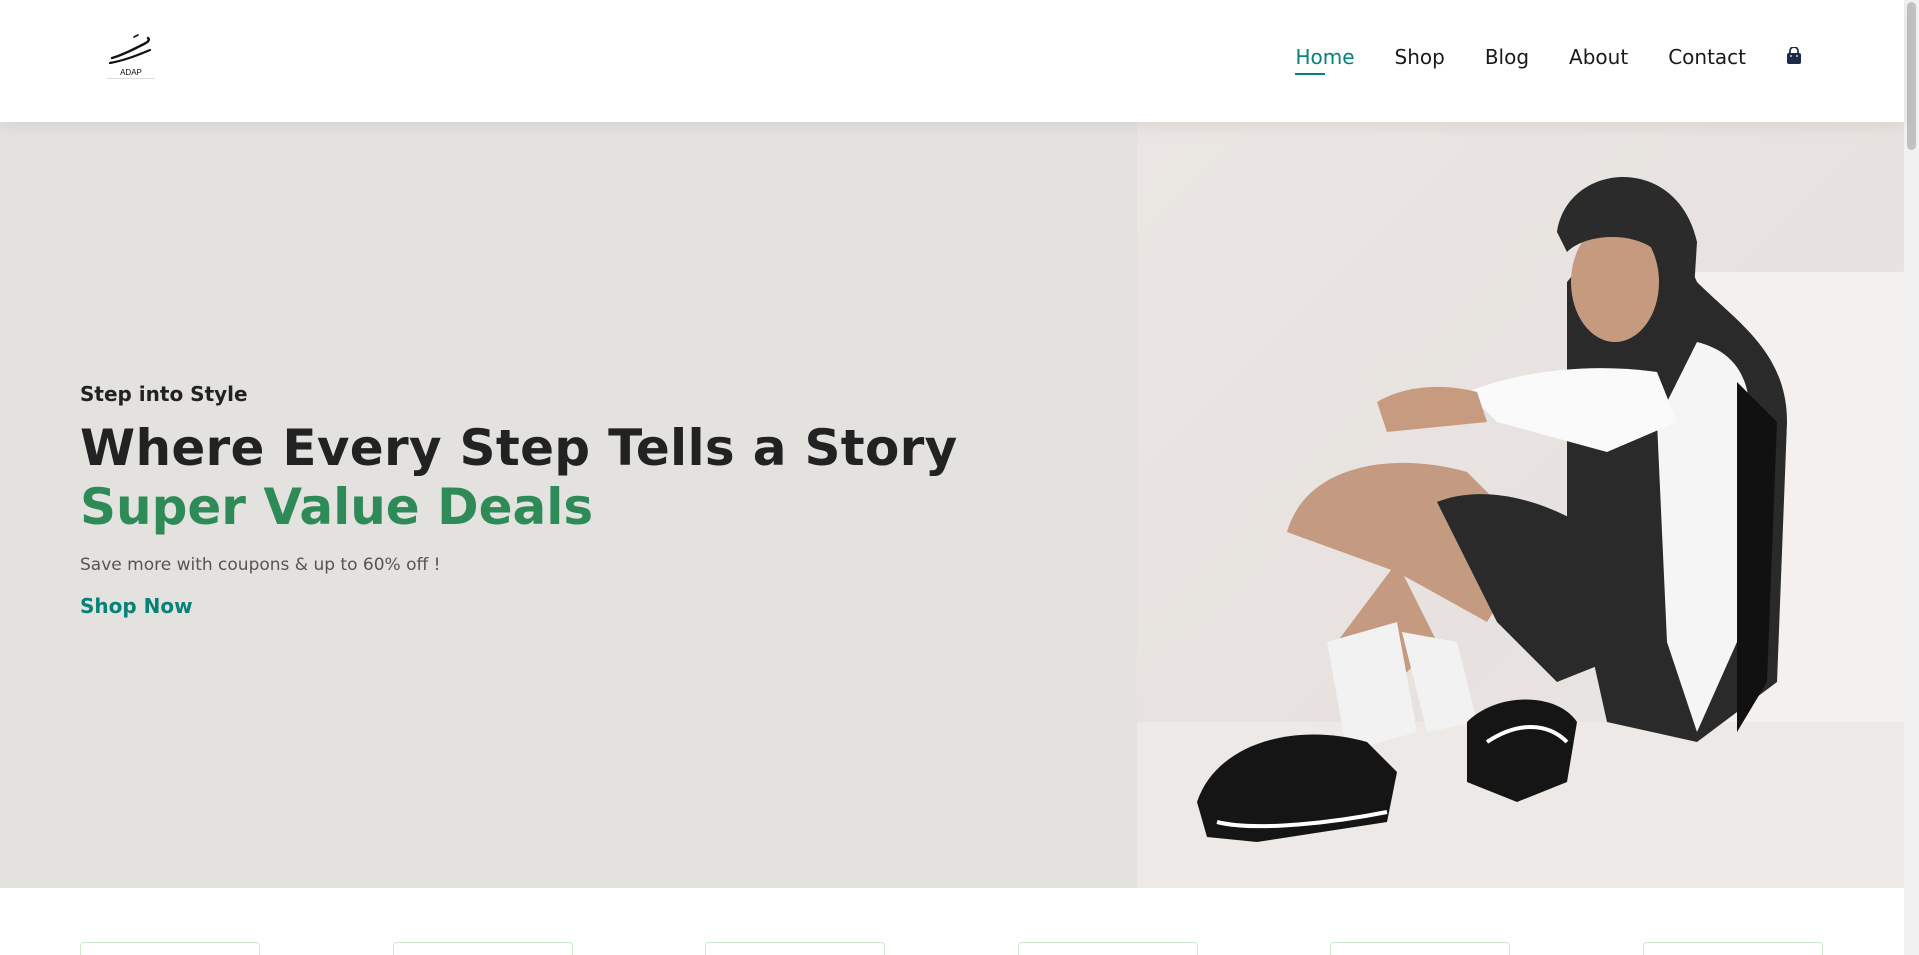 The width and height of the screenshot is (1919, 955). I want to click on main-nav: Home Shop Blog About Contact, so click(1528, 59).